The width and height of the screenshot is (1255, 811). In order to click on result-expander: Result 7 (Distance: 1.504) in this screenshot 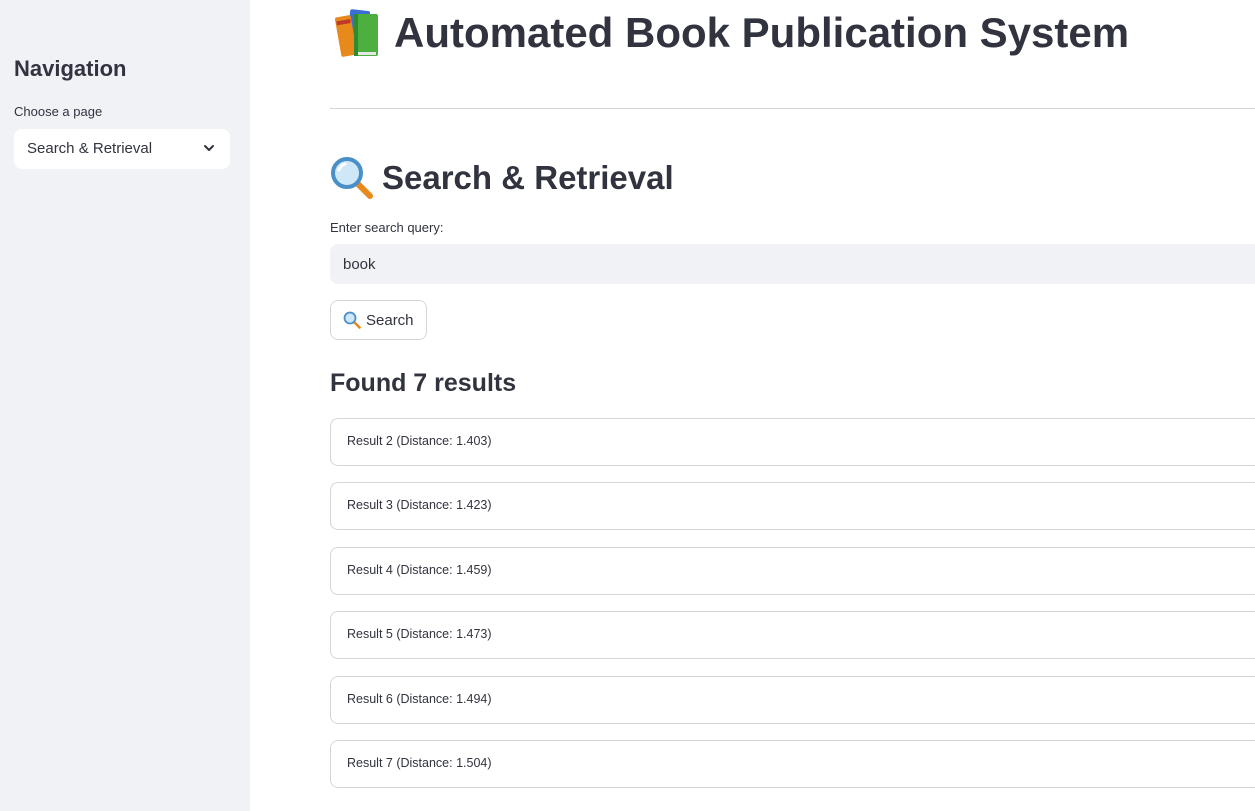, I will do `click(792, 763)`.